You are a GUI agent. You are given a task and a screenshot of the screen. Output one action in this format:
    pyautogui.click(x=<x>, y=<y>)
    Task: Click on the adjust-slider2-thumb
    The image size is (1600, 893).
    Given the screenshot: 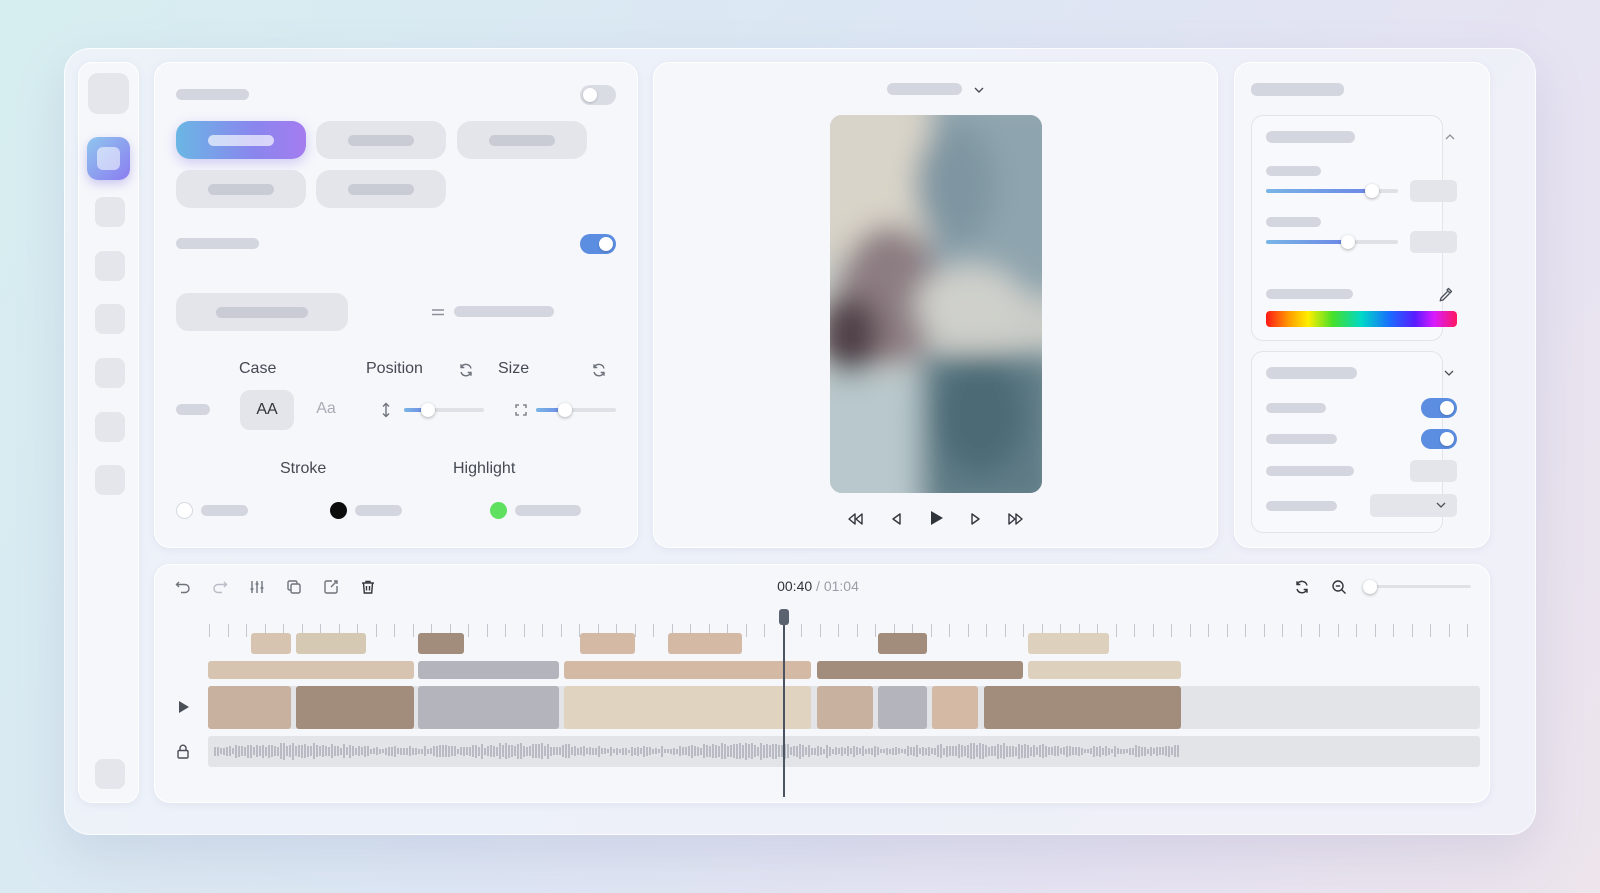 What is the action you would take?
    pyautogui.click(x=1347, y=242)
    